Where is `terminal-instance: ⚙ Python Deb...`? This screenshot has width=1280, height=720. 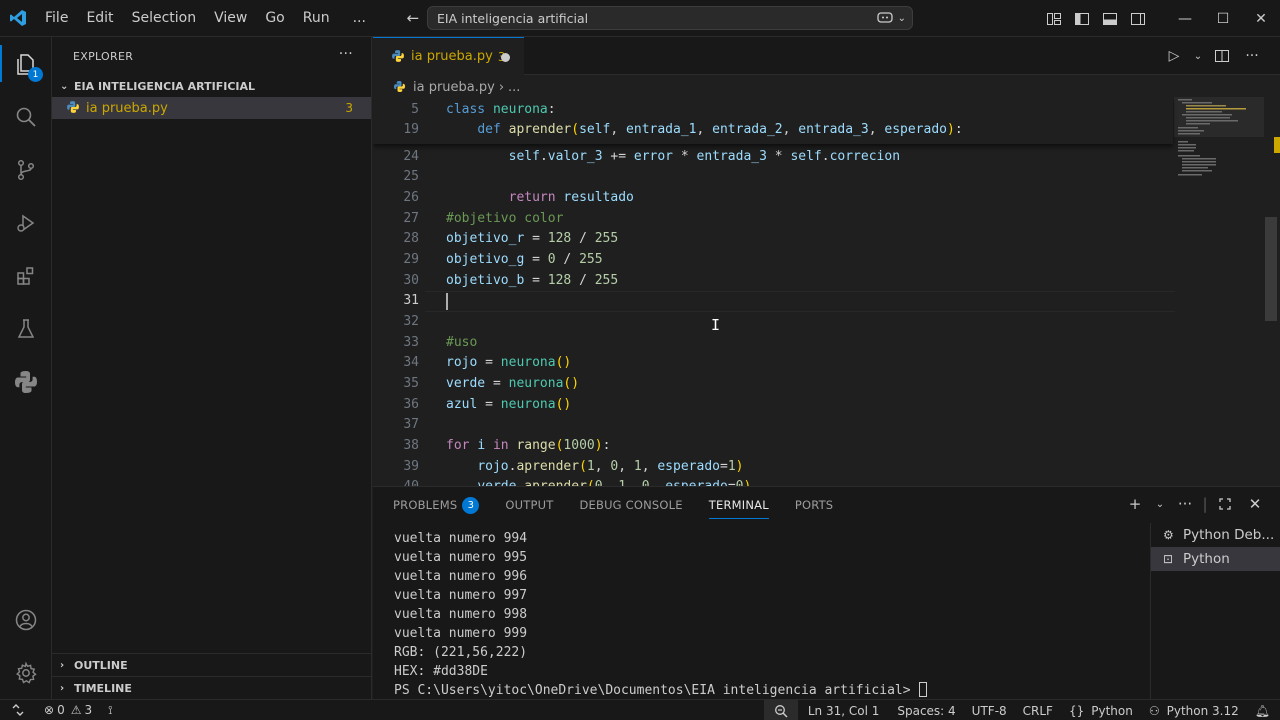
terminal-instance: ⚙ Python Deb... is located at coordinates (1215, 535).